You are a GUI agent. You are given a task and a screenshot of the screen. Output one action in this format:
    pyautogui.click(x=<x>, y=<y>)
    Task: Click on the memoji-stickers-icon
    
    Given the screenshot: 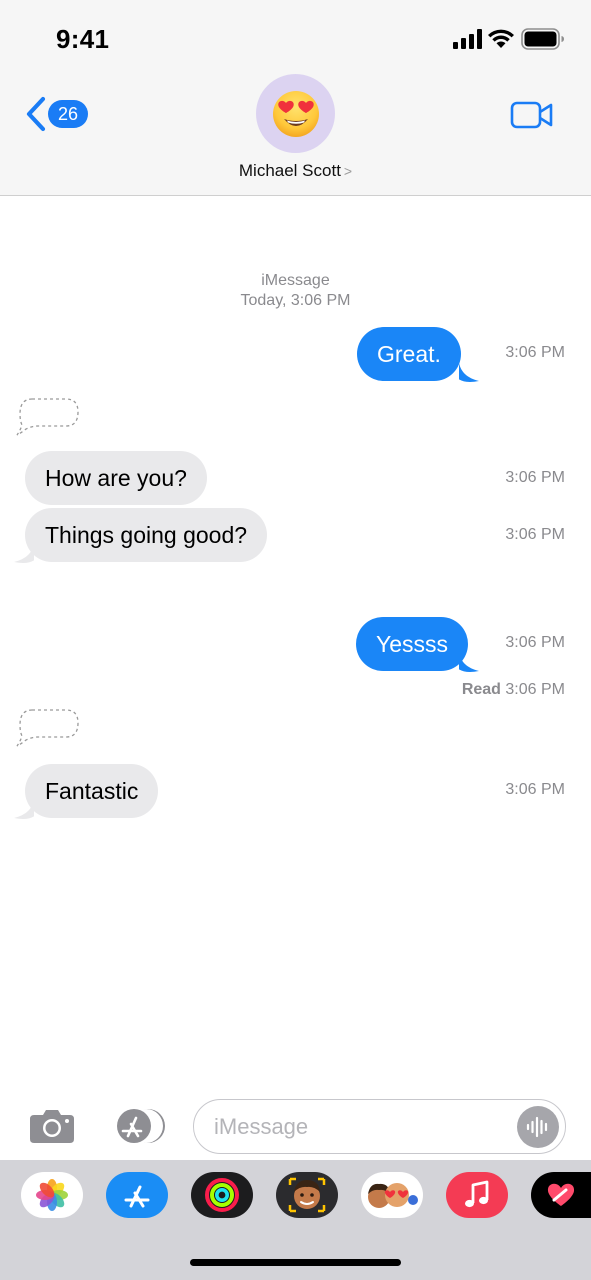 What is the action you would take?
    pyautogui.click(x=393, y=1195)
    